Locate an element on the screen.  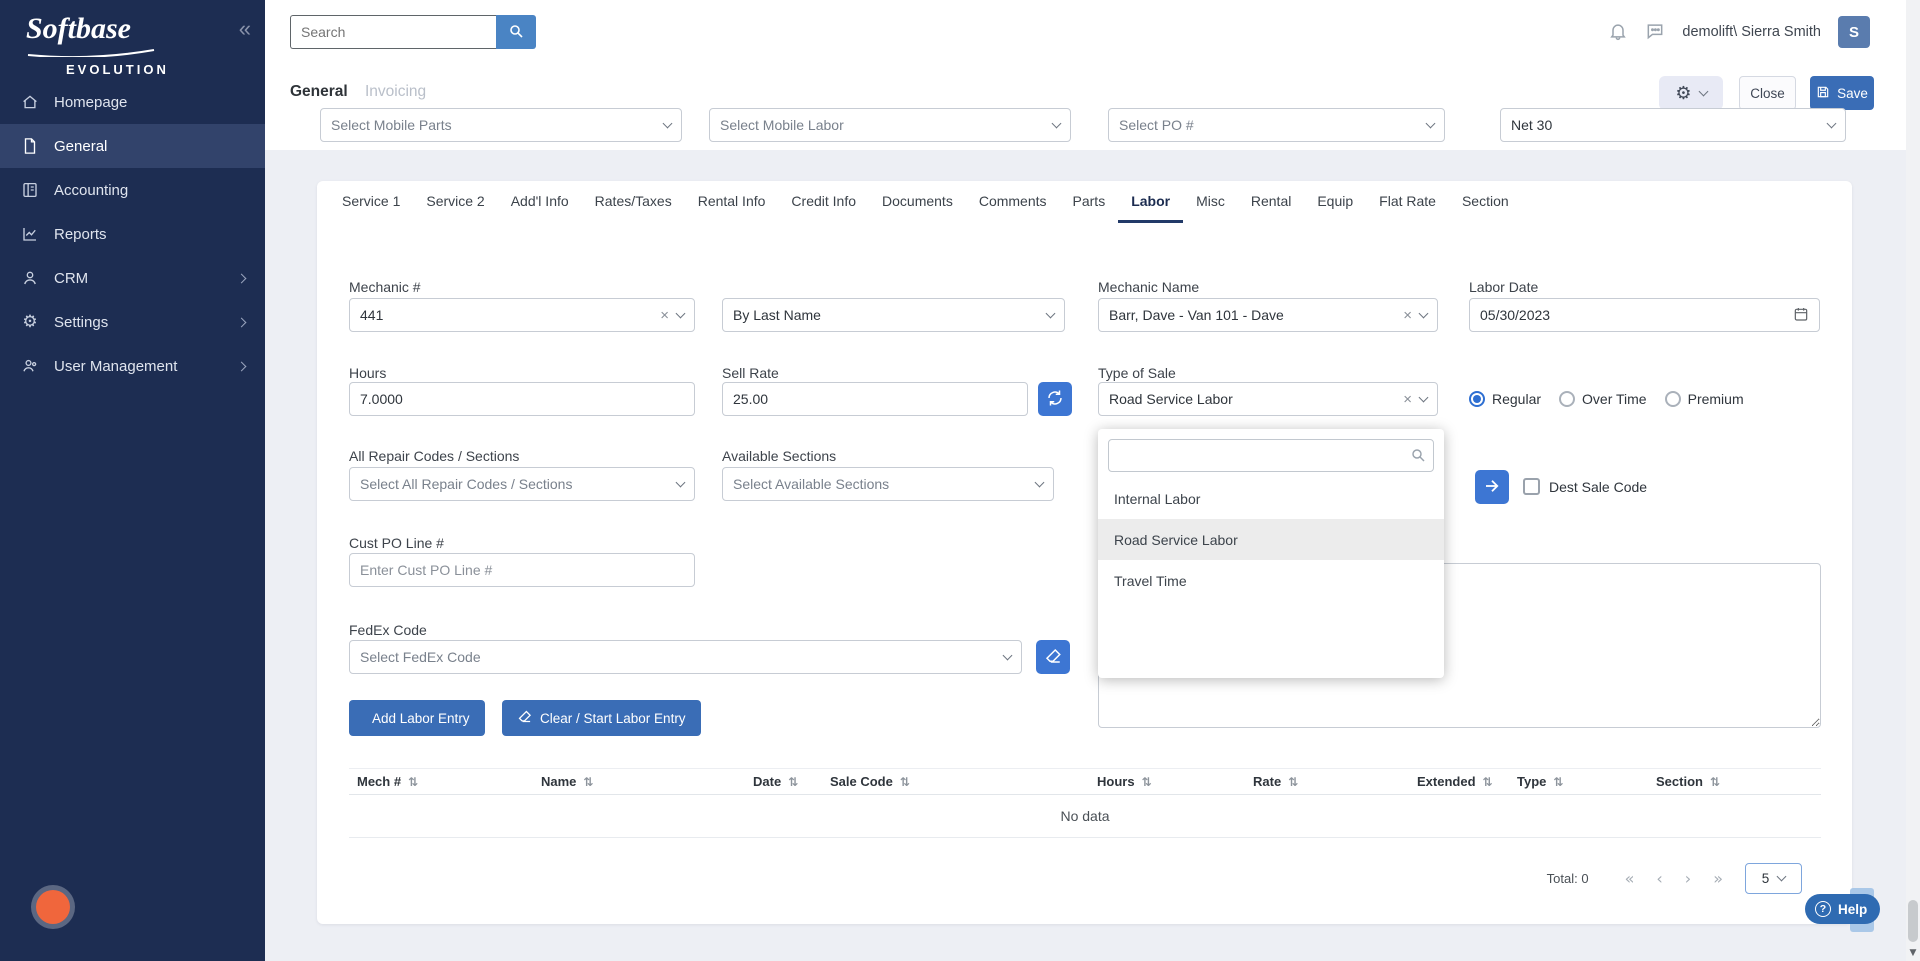
sidebar-collapse-icon: « is located at coordinates (245, 29).